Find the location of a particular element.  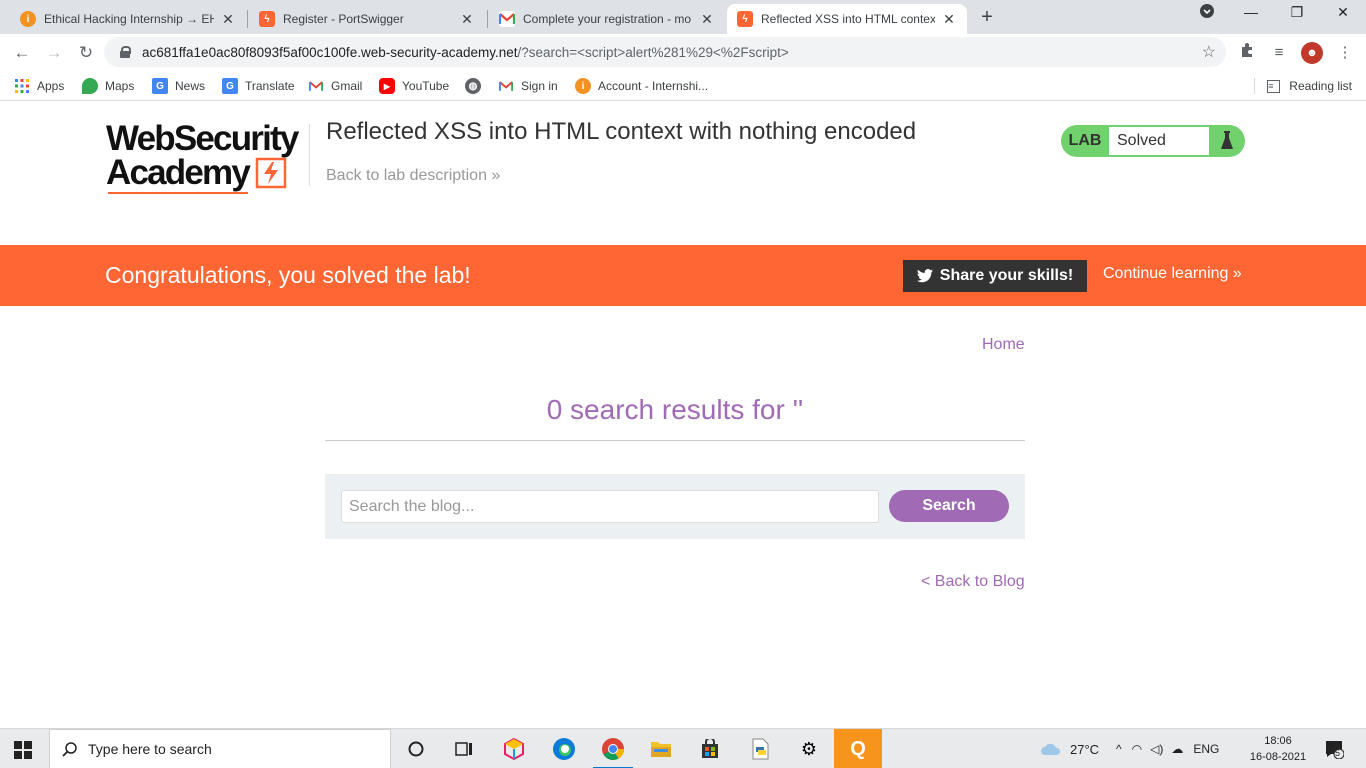

bookmark-label: Translate is located at coordinates (270, 86).